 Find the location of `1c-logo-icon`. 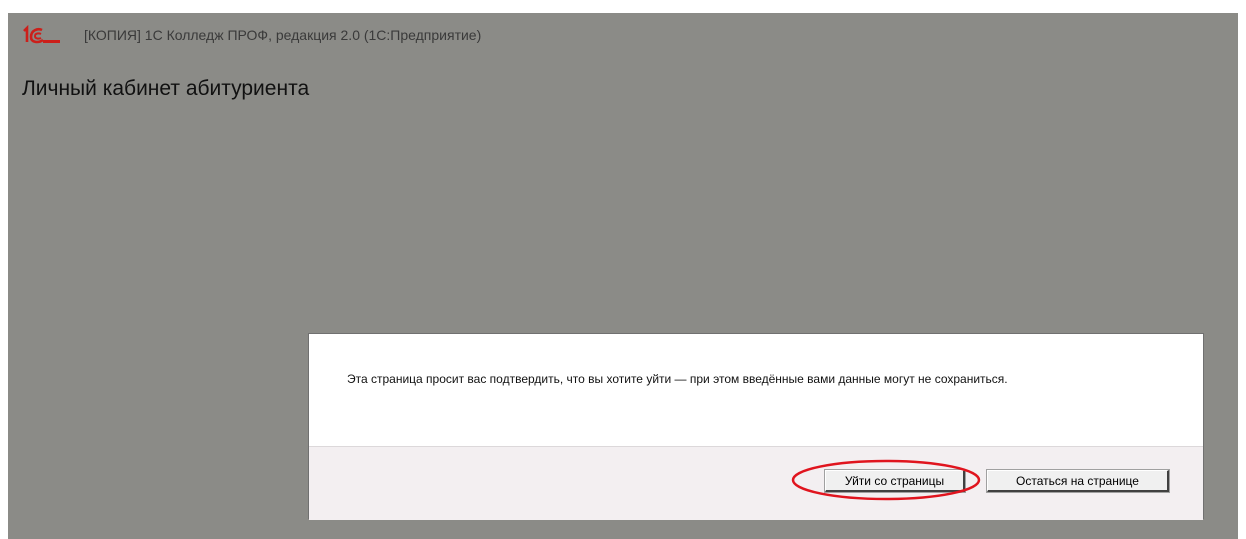

1c-logo-icon is located at coordinates (41, 34).